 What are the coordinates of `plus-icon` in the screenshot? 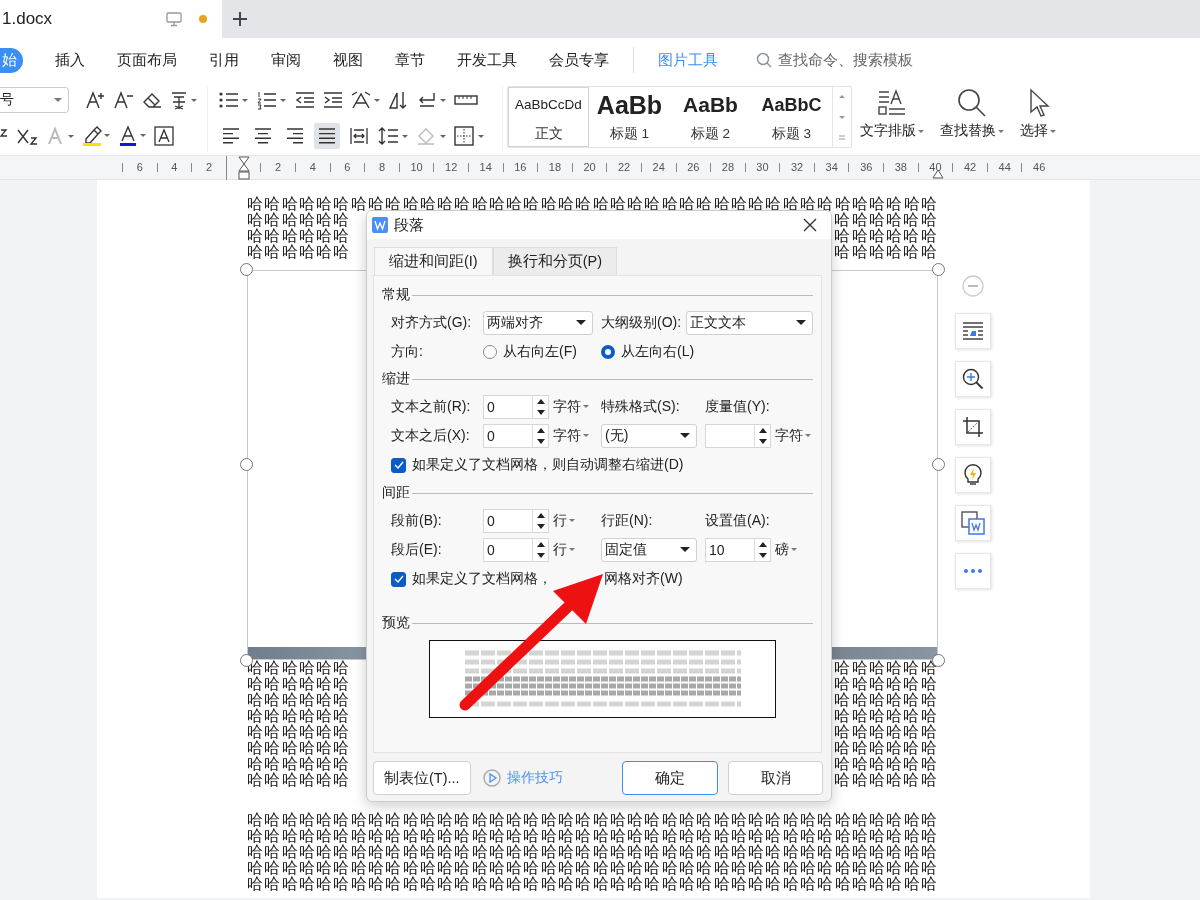 It's located at (240, 19).